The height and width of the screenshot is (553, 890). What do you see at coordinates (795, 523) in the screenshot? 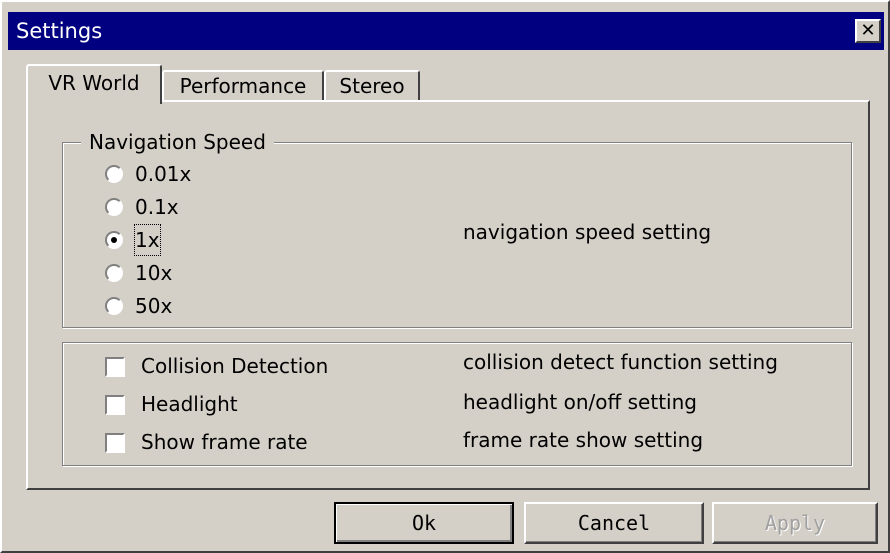
I see `apply-button: Apply` at bounding box center [795, 523].